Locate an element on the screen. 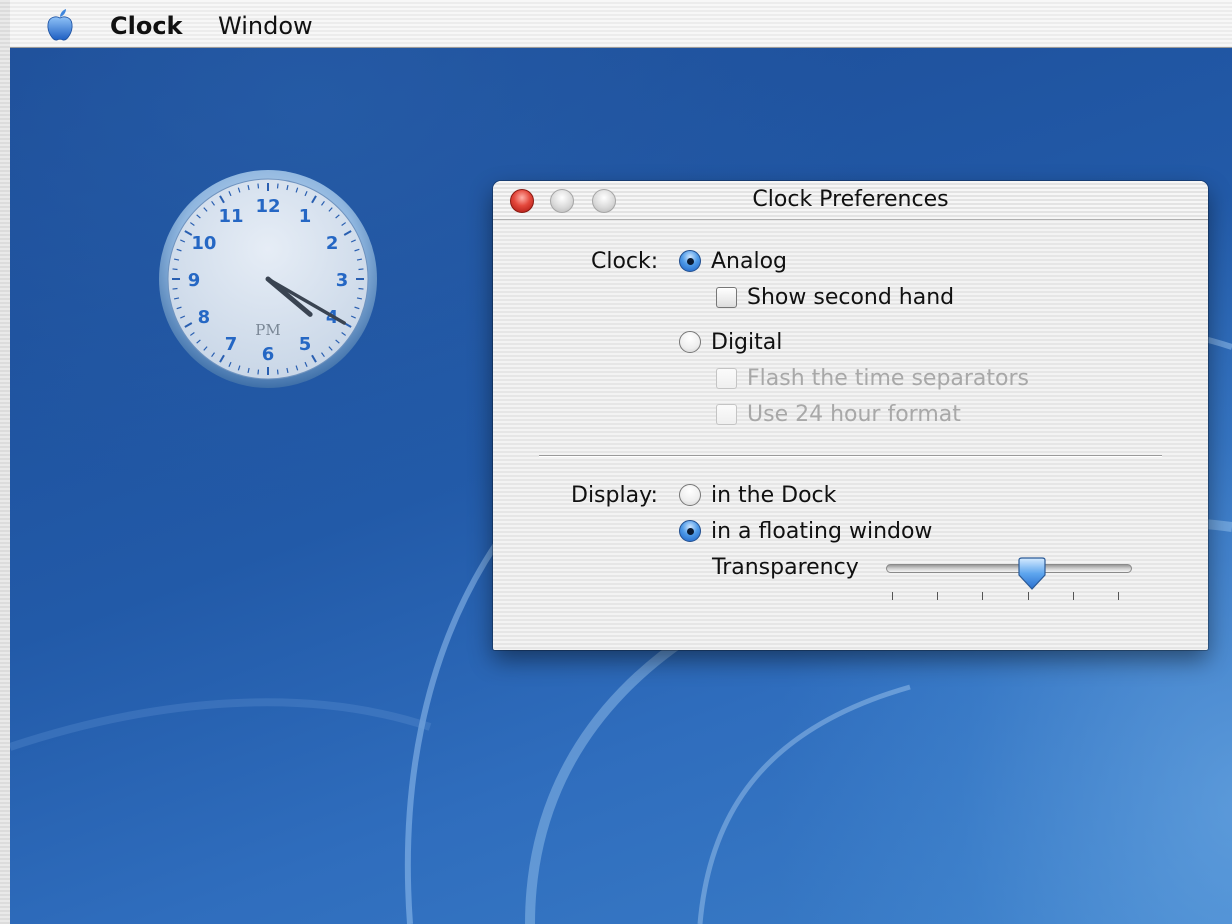 This screenshot has width=1232, height=924. clock-numeral: 3 is located at coordinates (342, 280).